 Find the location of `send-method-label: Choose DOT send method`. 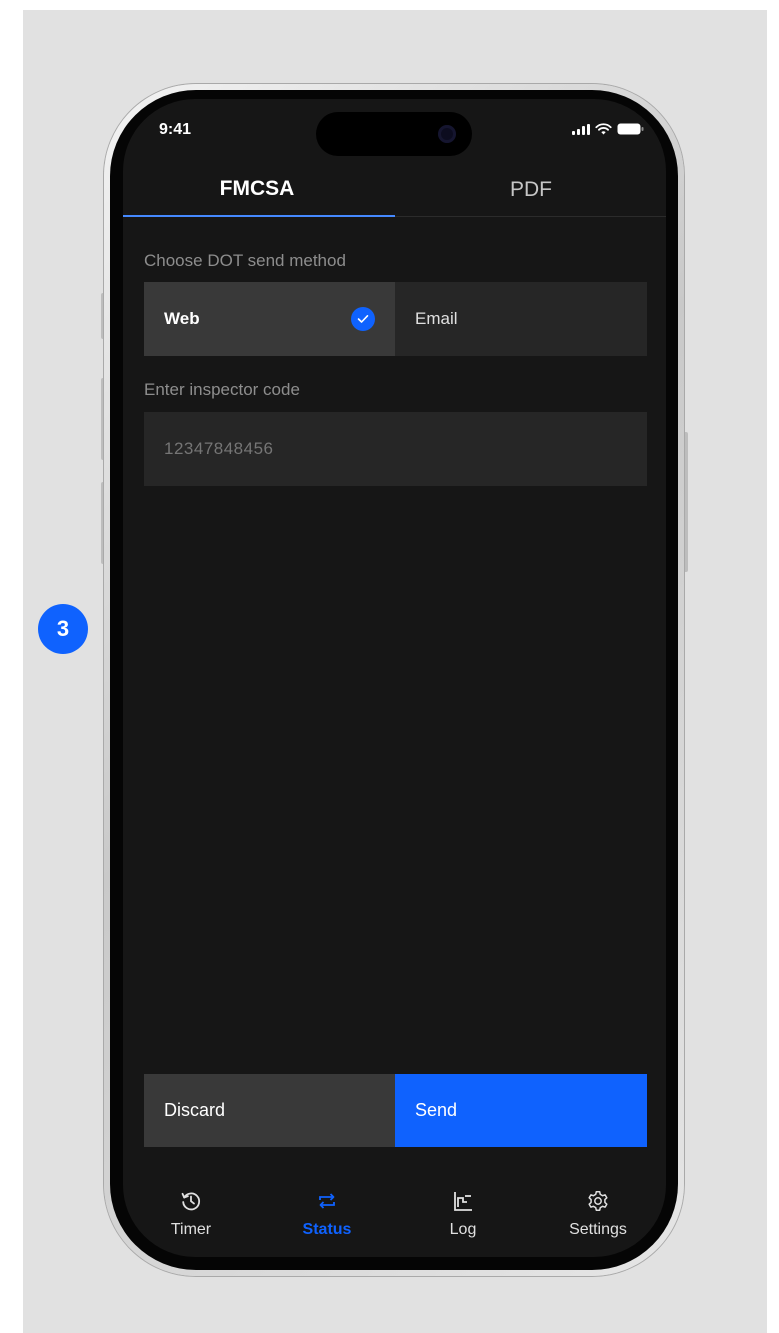

send-method-label: Choose DOT send method is located at coordinates (245, 260).